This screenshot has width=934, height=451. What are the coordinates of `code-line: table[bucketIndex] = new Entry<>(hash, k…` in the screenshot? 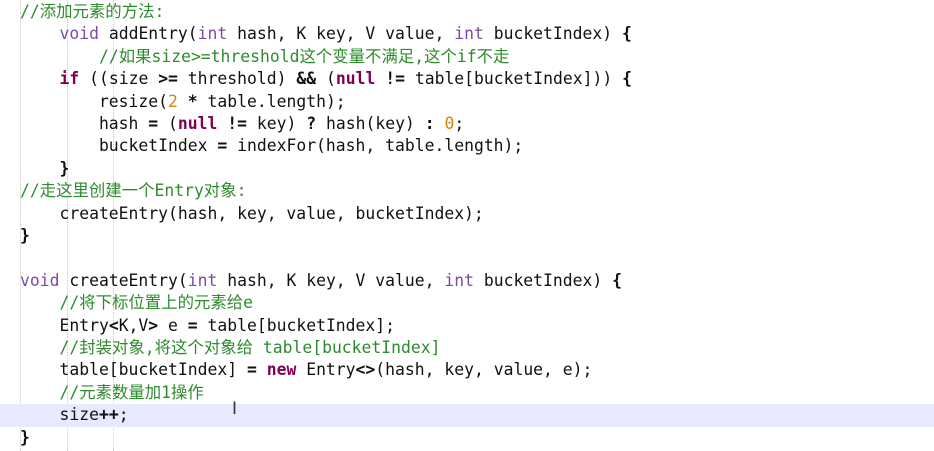 It's located at (467, 370).